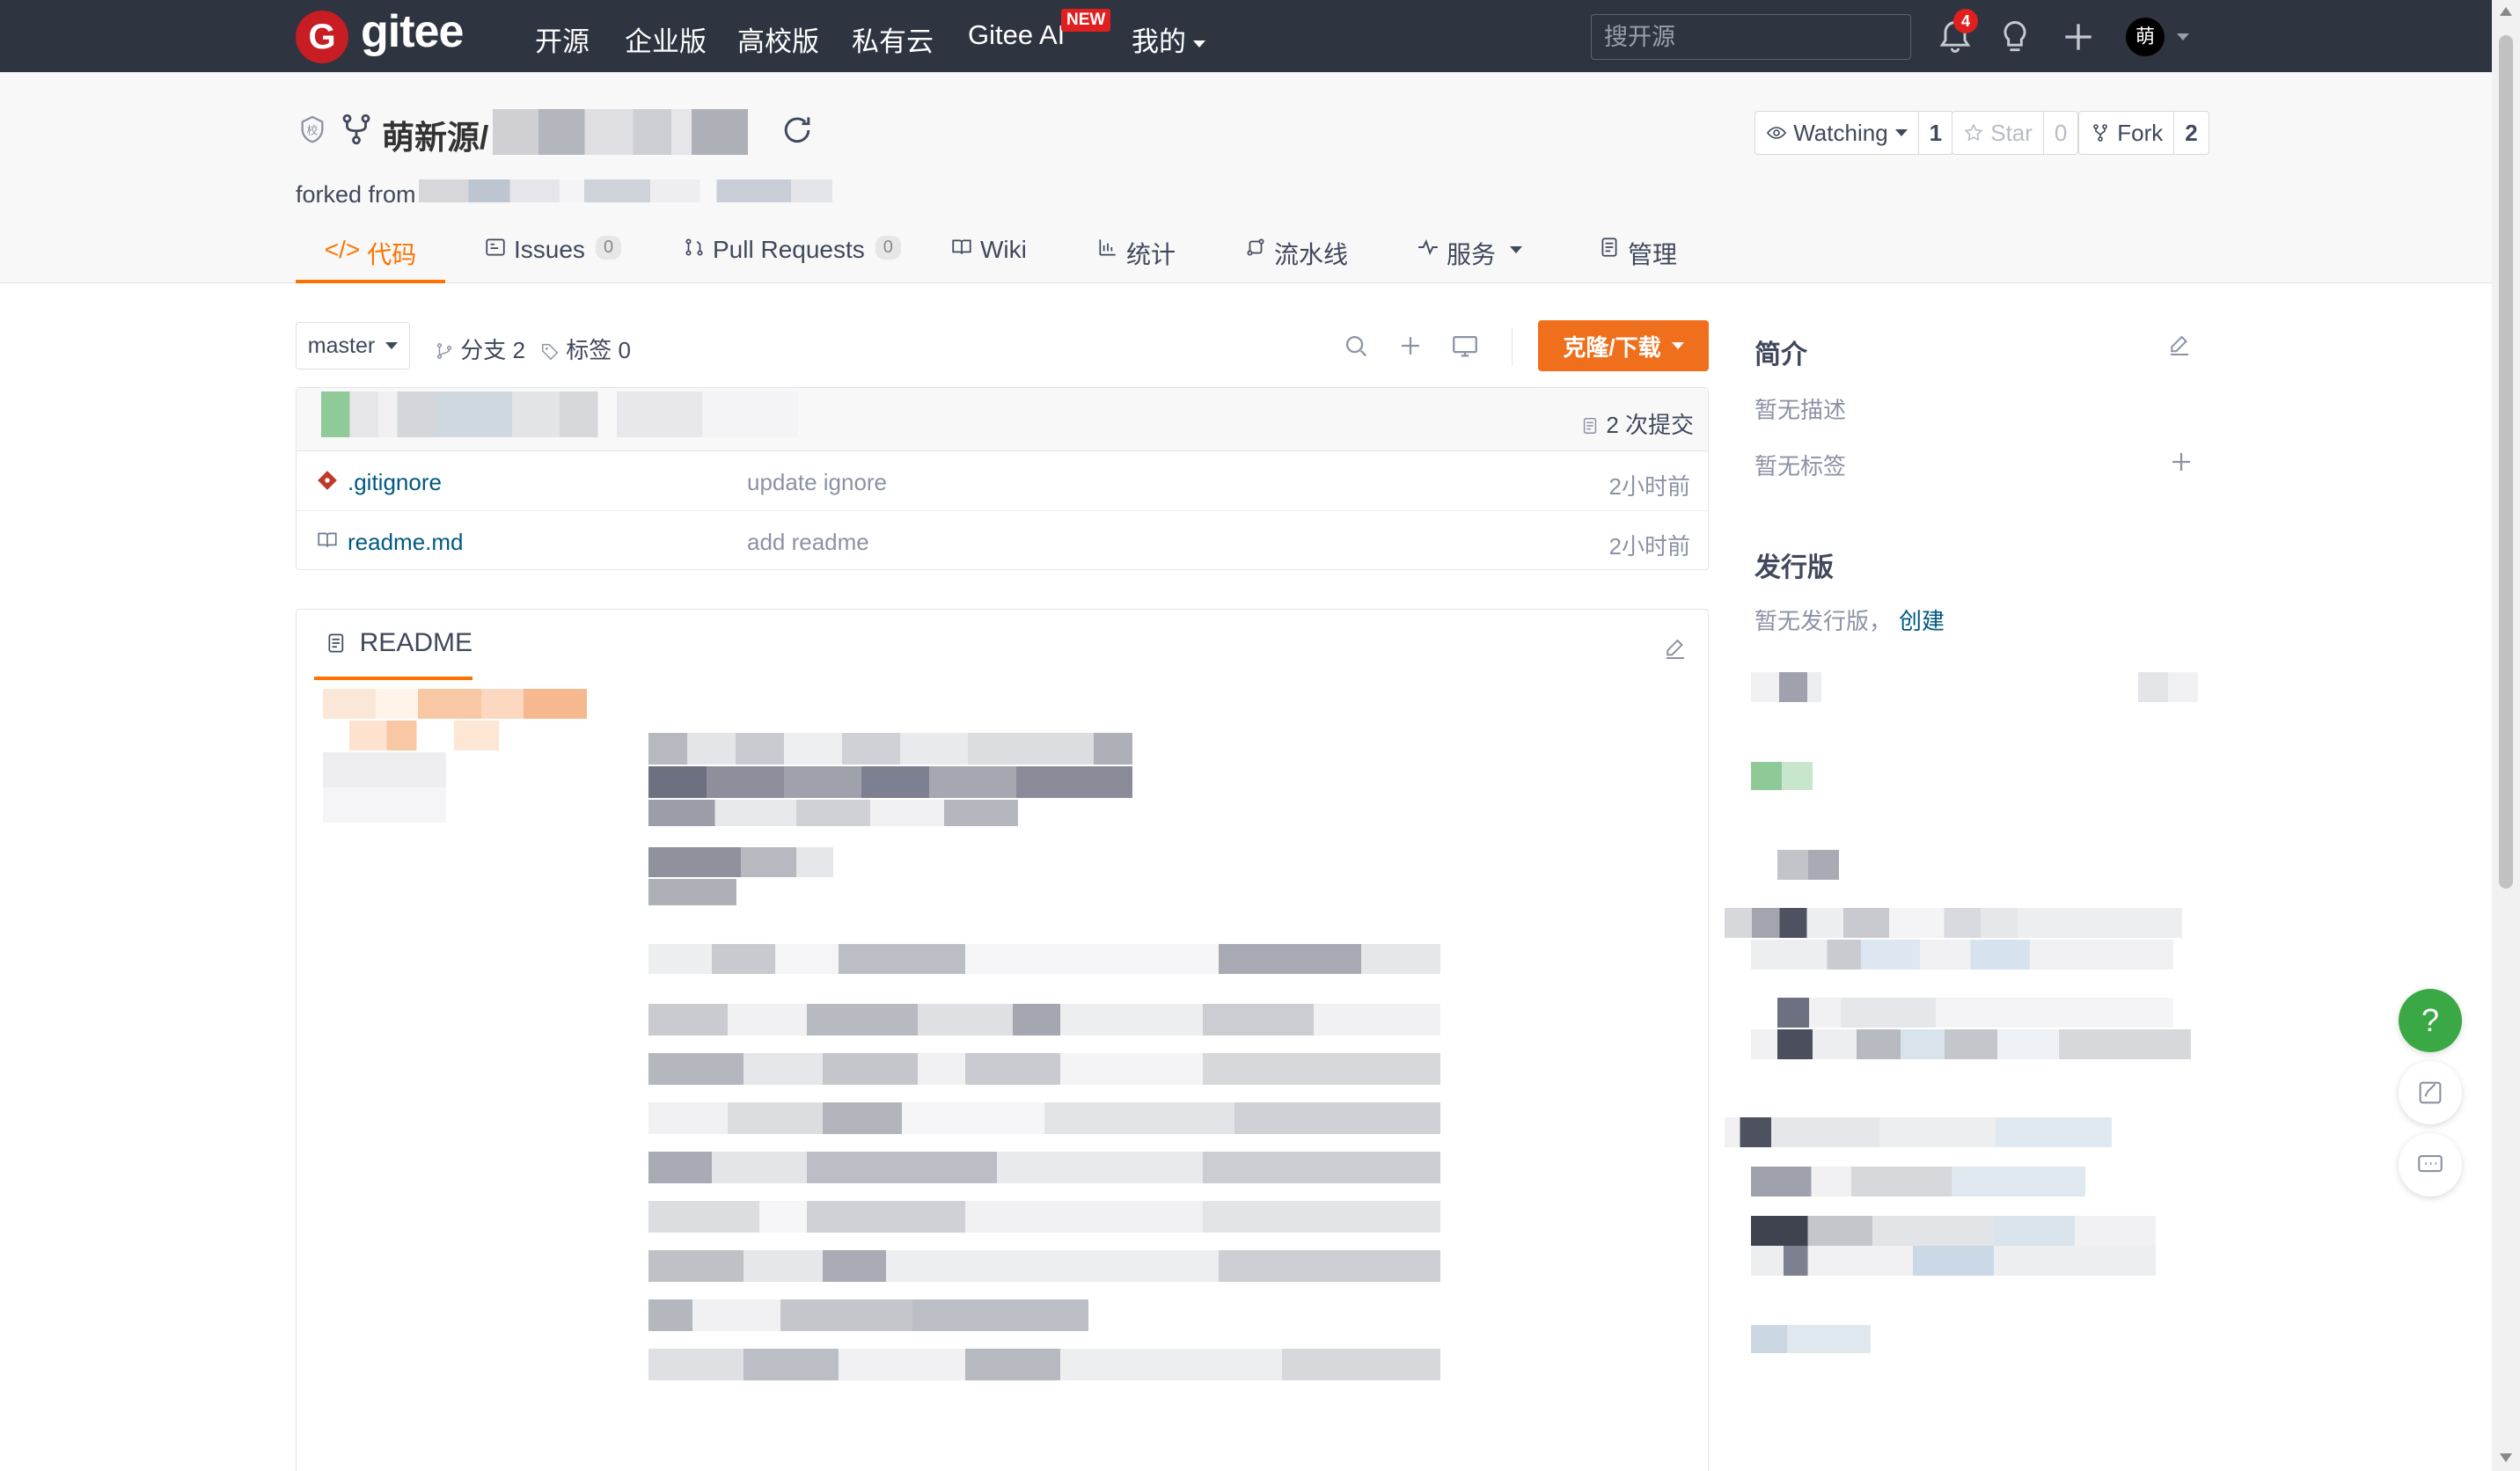  I want to click on file-commit-message: add readme, so click(808, 543).